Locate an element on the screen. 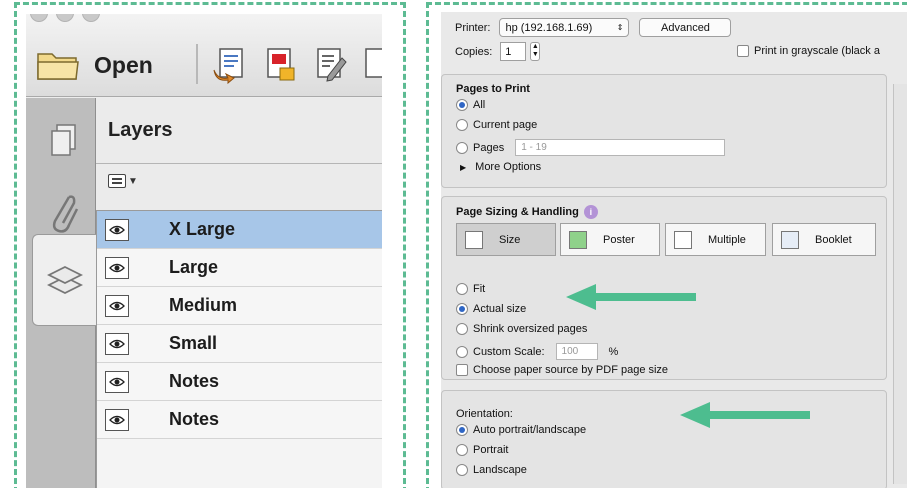 The height and width of the screenshot is (488, 907). mode-poster-label: Poster is located at coordinates (619, 239).